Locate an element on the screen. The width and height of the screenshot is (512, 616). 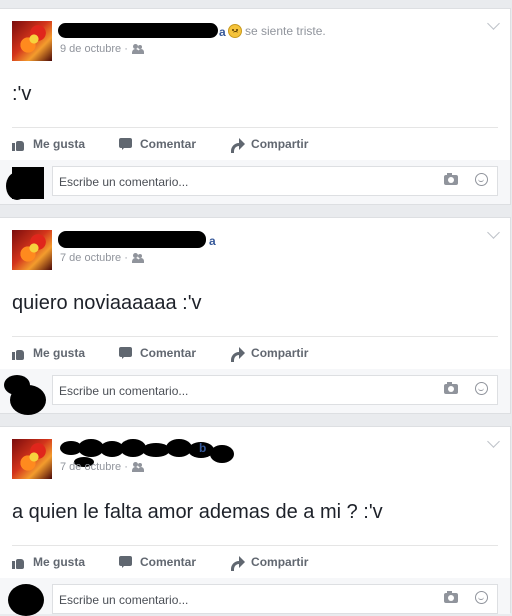
author-name-tail: b is located at coordinates (202, 448).